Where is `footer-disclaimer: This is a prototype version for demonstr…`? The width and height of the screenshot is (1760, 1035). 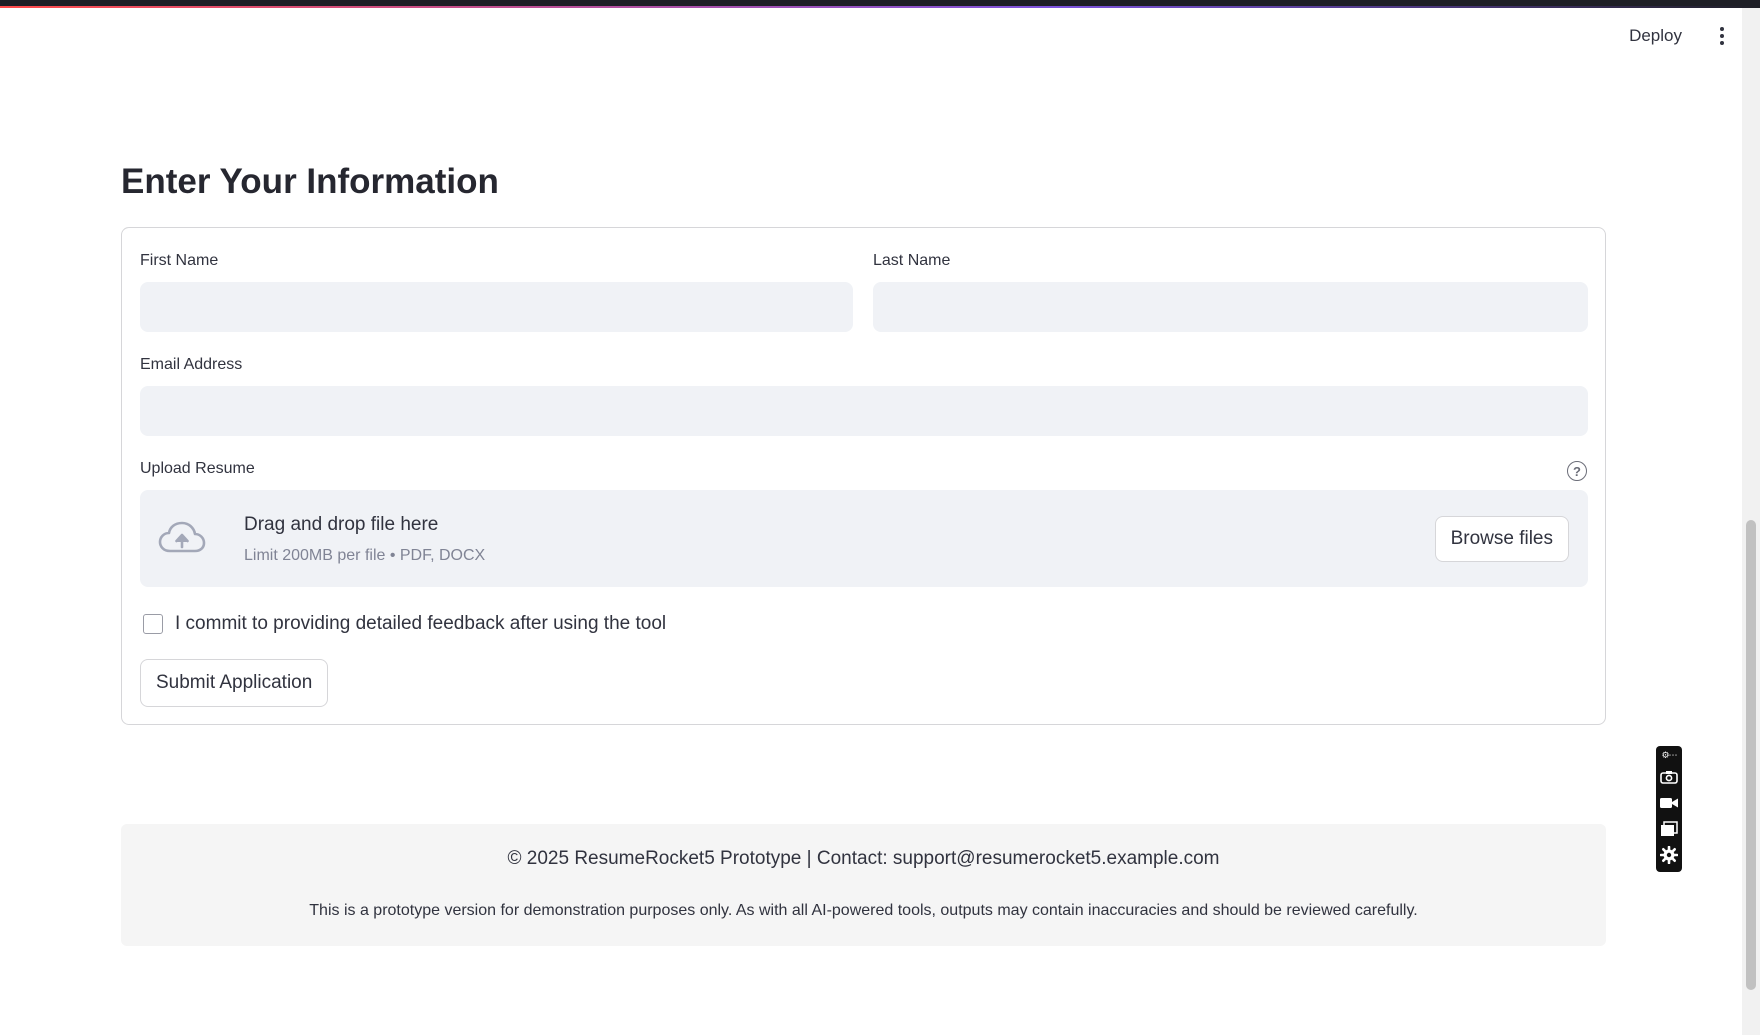
footer-disclaimer: This is a prototype version for demonstr… is located at coordinates (863, 910).